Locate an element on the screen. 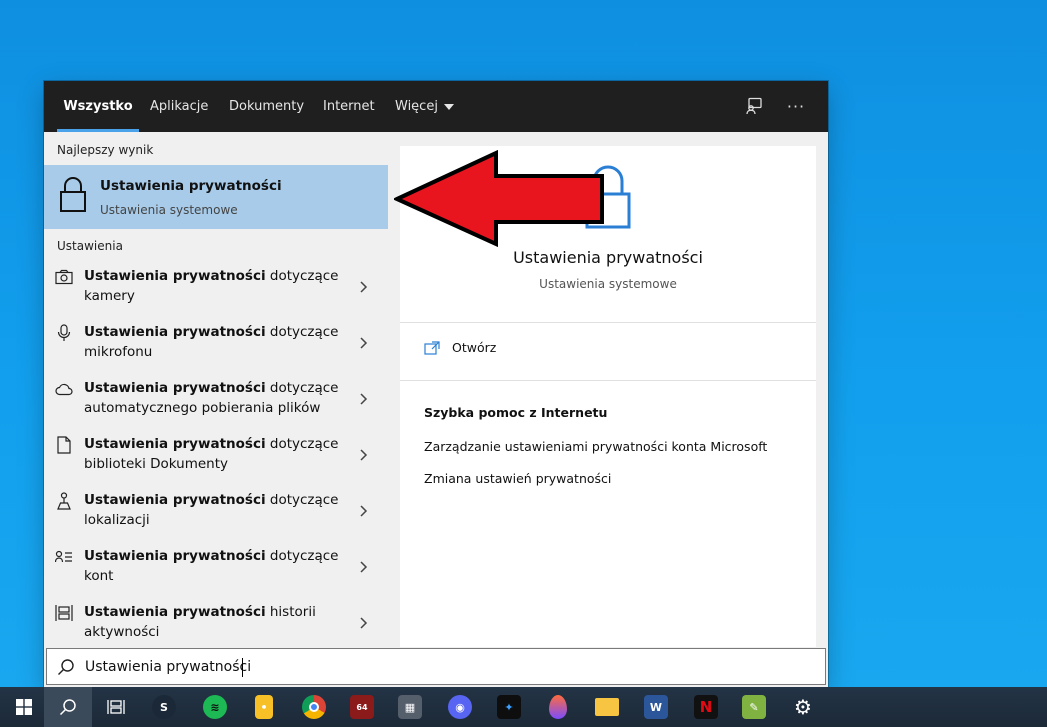 The height and width of the screenshot is (727, 1047). tab-documents: Dokumenty is located at coordinates (266, 106).